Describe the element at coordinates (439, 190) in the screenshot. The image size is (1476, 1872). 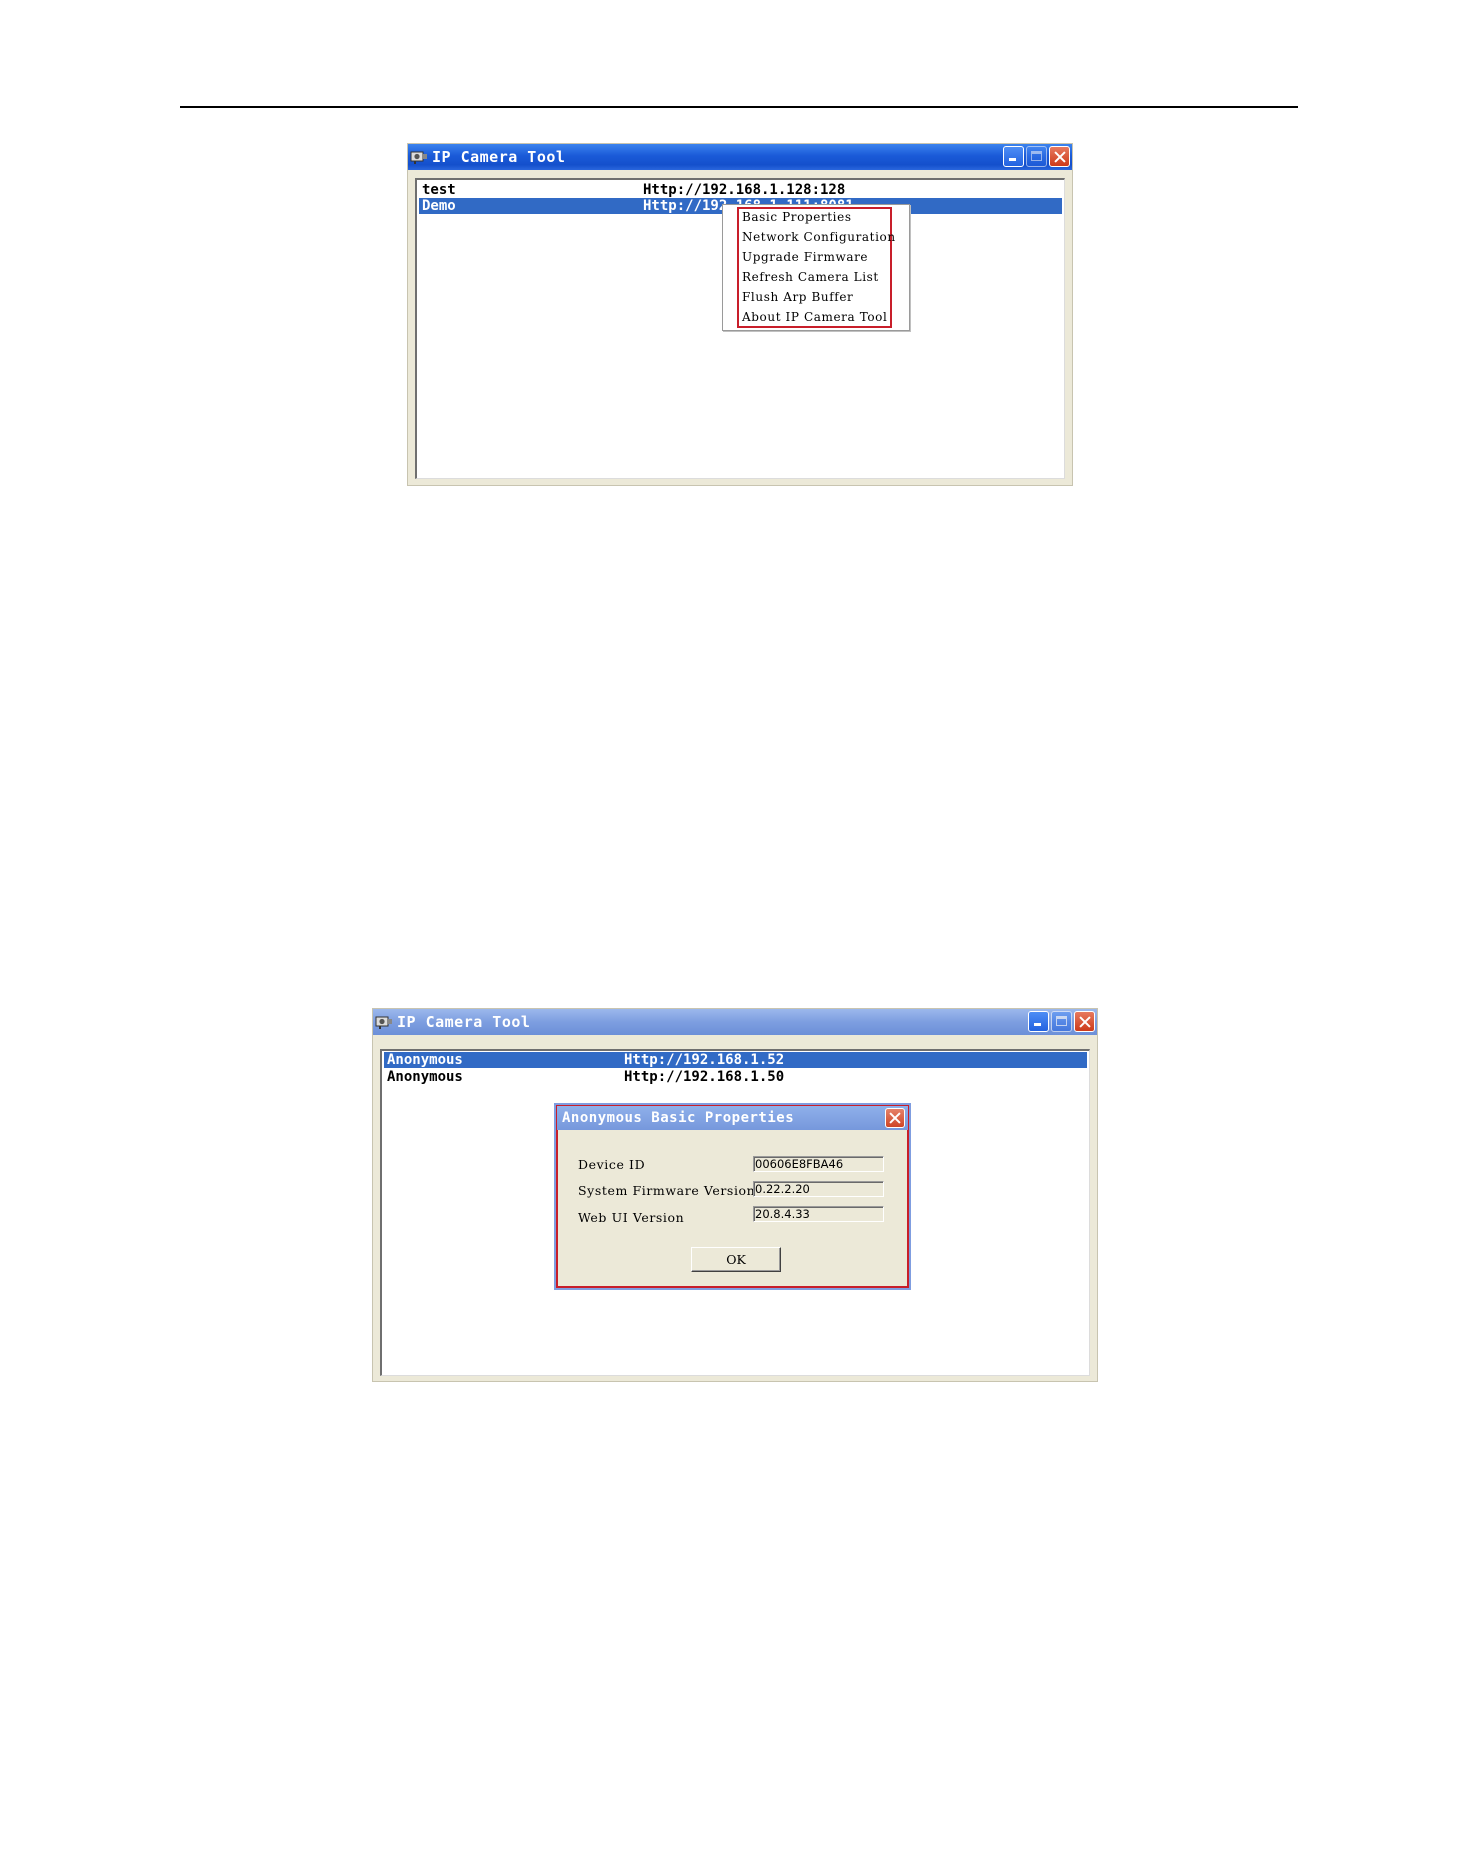
I see `camera-name: test` at that location.